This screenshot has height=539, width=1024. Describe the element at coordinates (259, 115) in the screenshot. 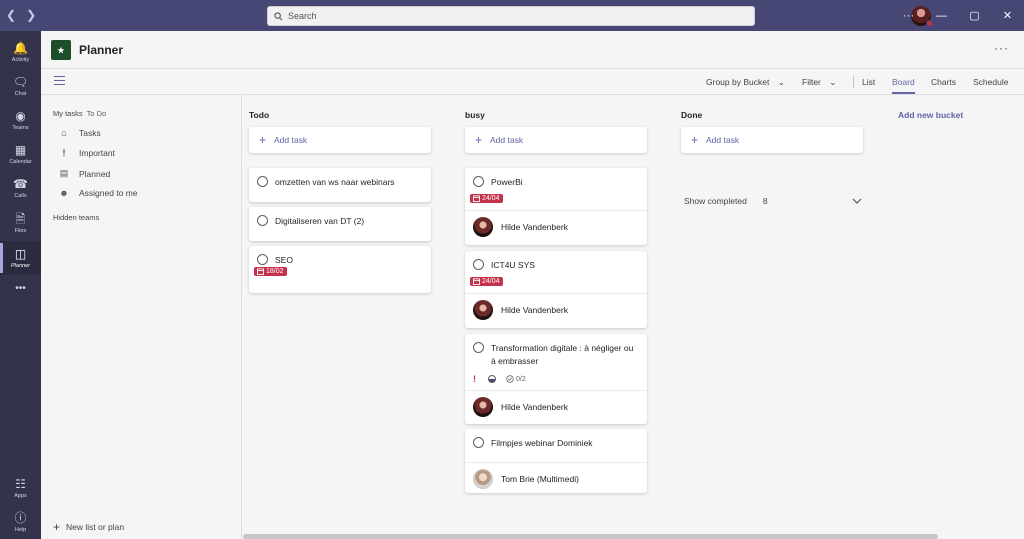

I see `bucket-title-todo: Todo` at that location.